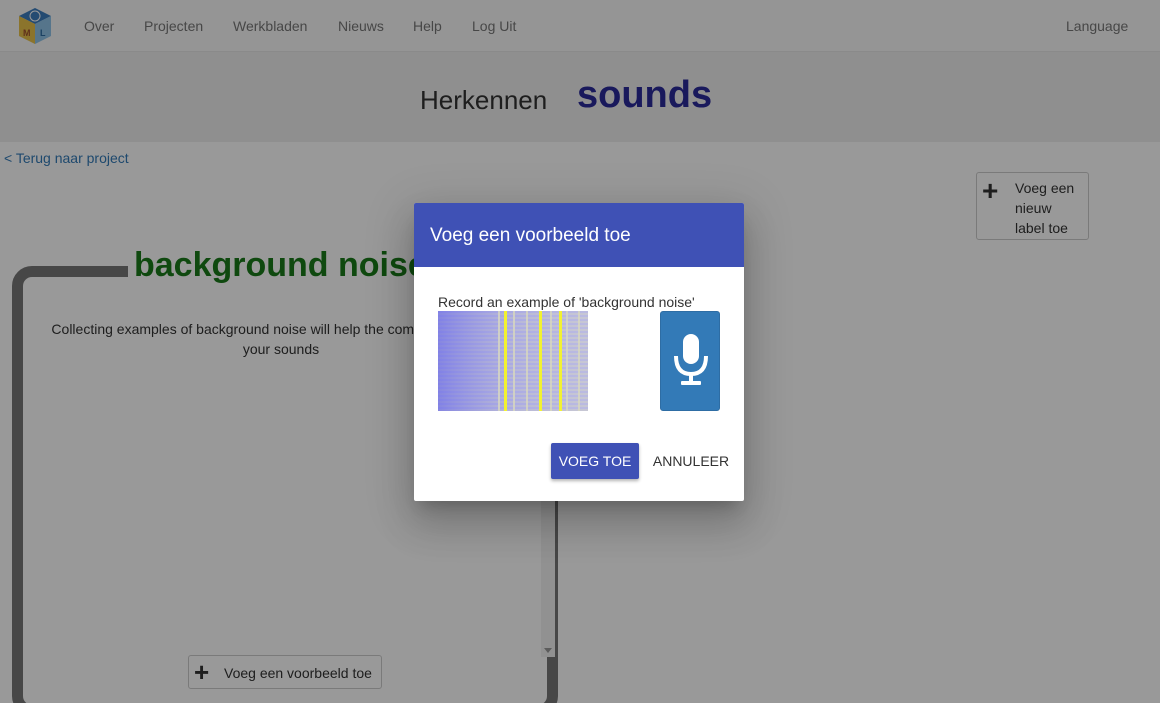 The width and height of the screenshot is (1160, 703). I want to click on dialog-title: Voeg een voorbeeld toe, so click(530, 235).